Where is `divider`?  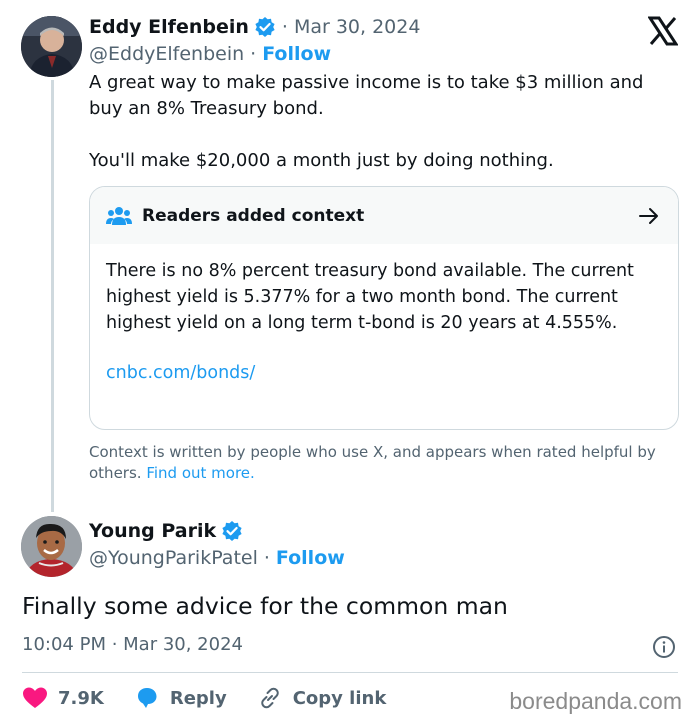 divider is located at coordinates (350, 672).